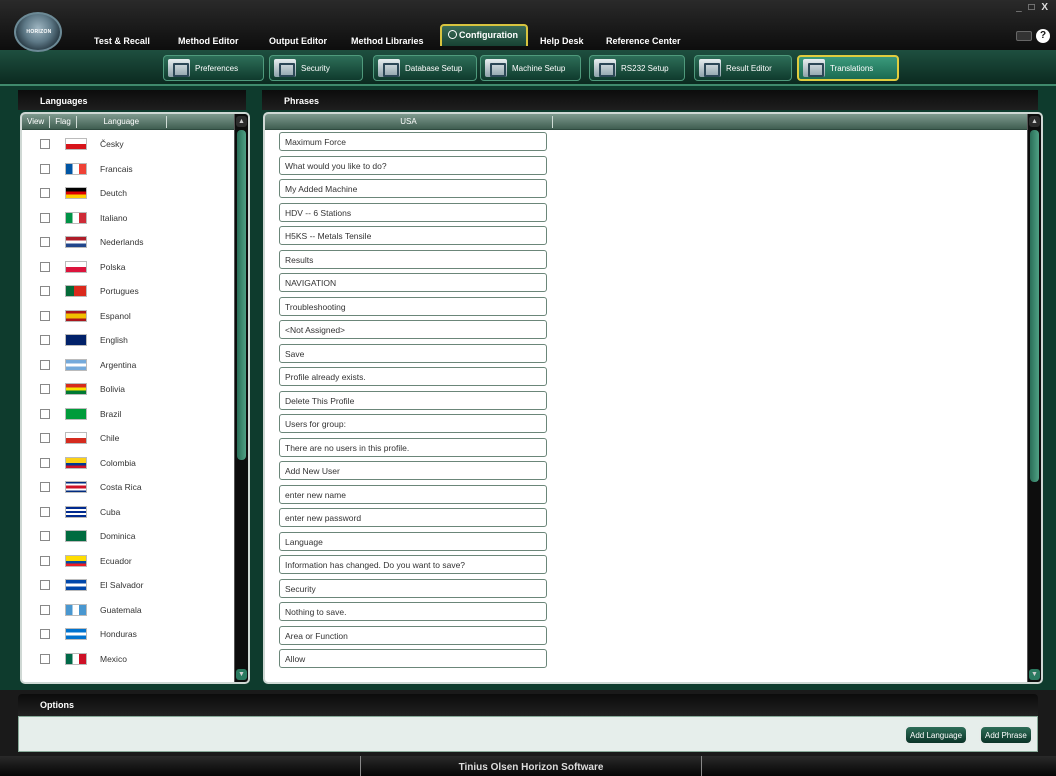 This screenshot has height=776, width=1056. Describe the element at coordinates (127, 144) in the screenshot. I see `language-row: Česky` at that location.